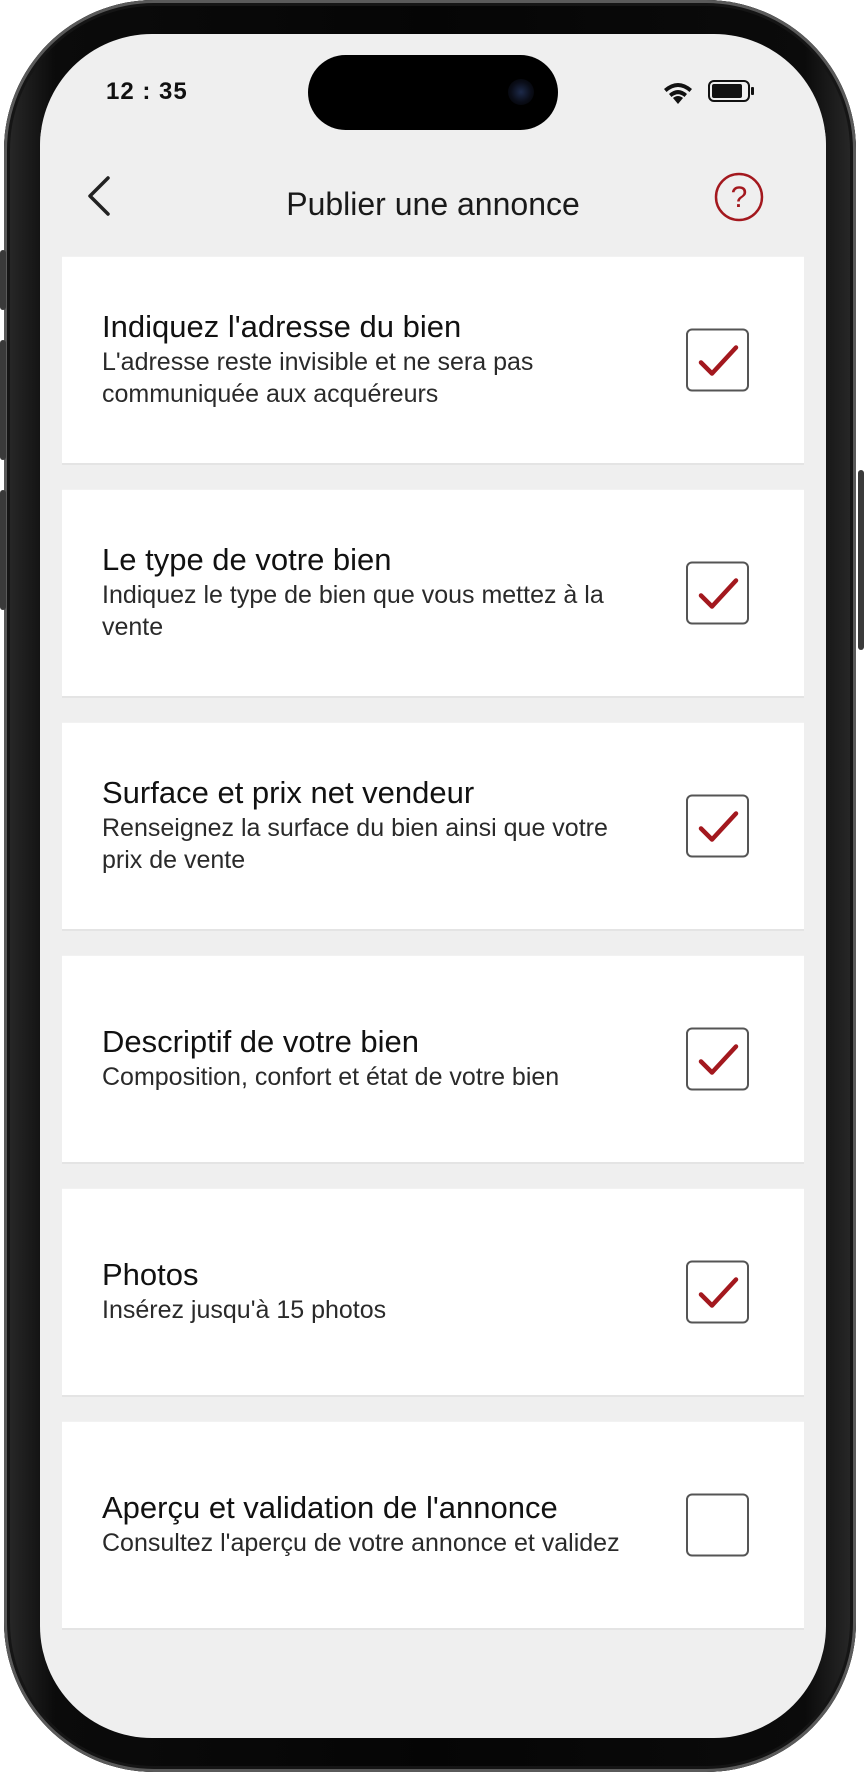  Describe the element at coordinates (678, 93) in the screenshot. I see `wifi-icon` at that location.